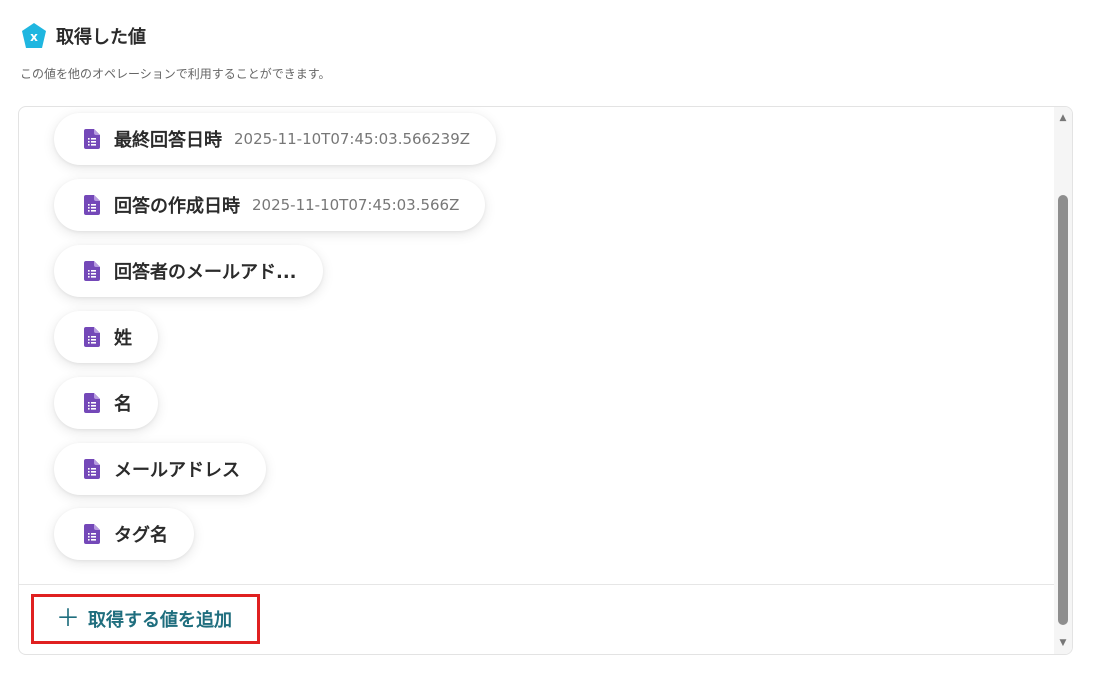 This screenshot has width=1094, height=683. Describe the element at coordinates (141, 535) in the screenshot. I see `value-label: タグ名` at that location.